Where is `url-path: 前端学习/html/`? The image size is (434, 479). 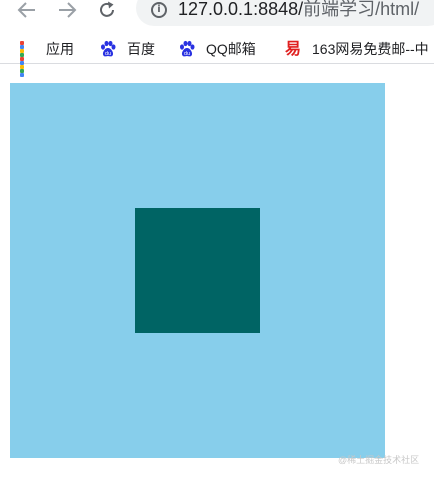 url-path: 前端学习/html/ is located at coordinates (361, 9).